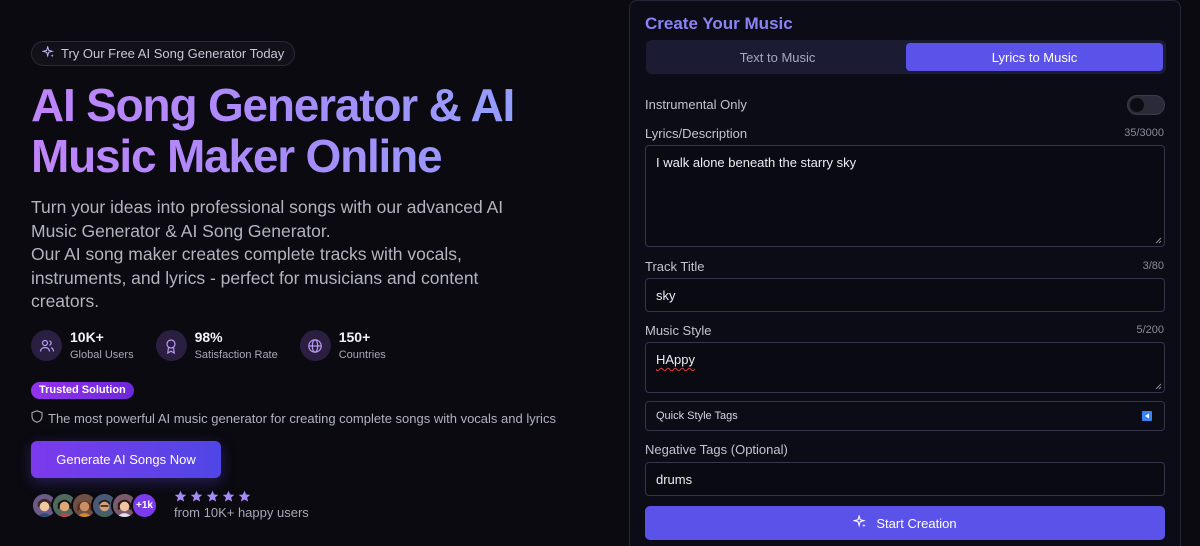  Describe the element at coordinates (82, 345) in the screenshot. I see `stat-users: 10K+ Global Users` at that location.